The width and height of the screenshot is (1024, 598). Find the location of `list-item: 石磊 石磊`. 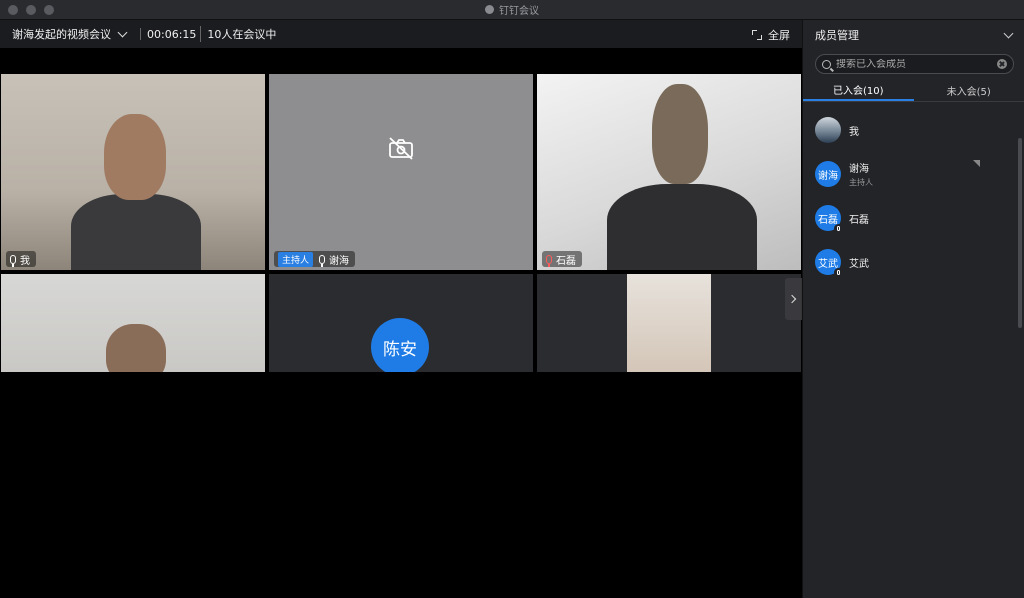

list-item: 石磊 石磊 is located at coordinates (913, 218).